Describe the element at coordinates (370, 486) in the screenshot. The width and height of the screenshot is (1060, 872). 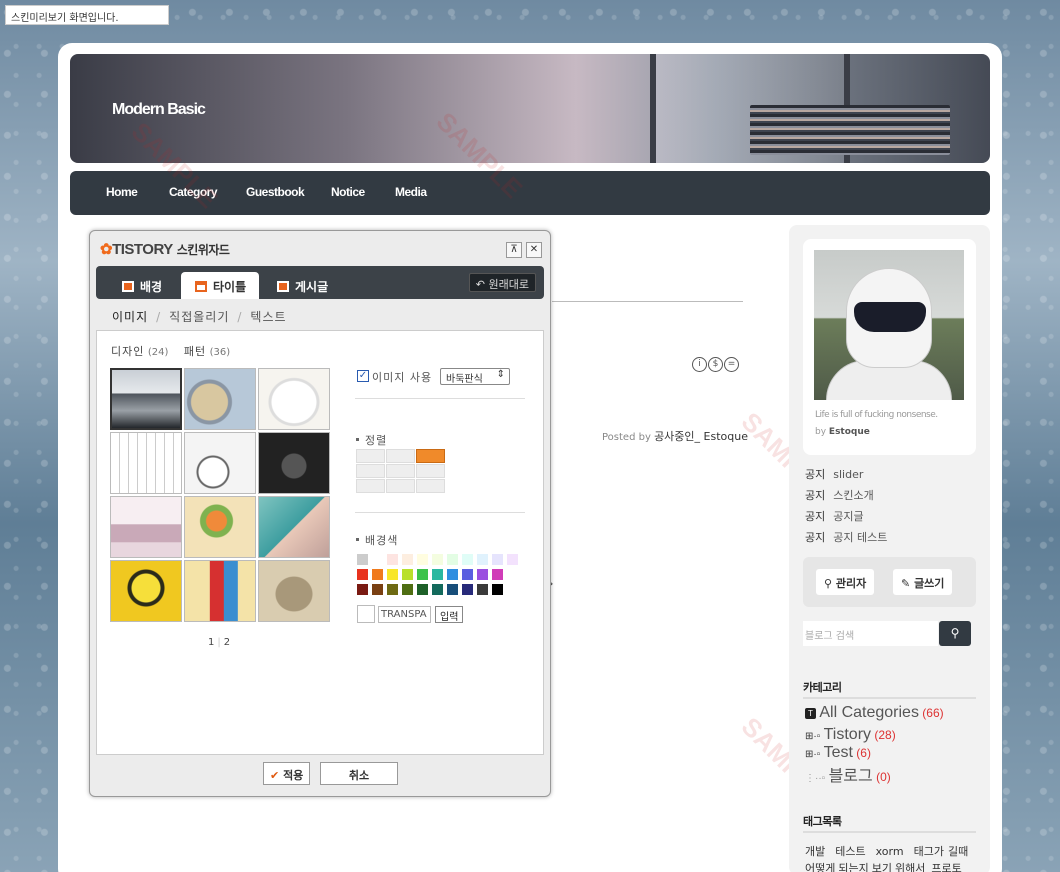
I see `align-bottom-left` at that location.